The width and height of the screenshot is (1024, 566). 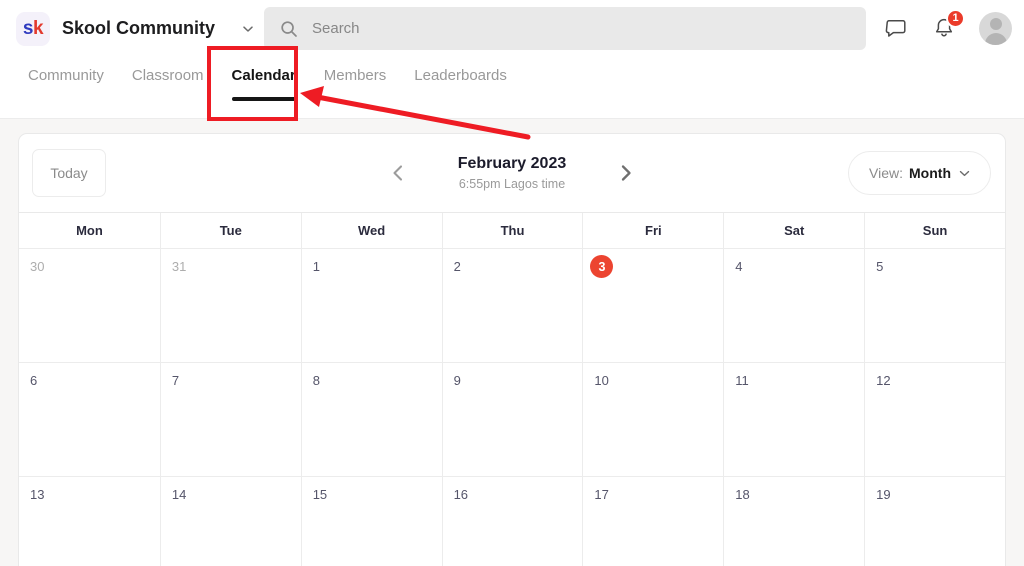 I want to click on month-display: February 2023 6:55pm Lagos time, so click(x=512, y=173).